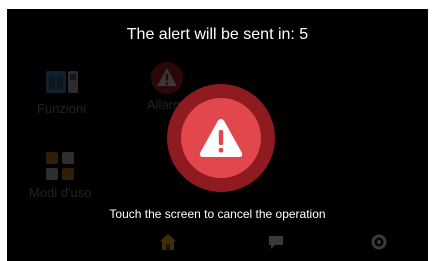 The width and height of the screenshot is (432, 261). I want to click on alert-button, so click(221, 138).